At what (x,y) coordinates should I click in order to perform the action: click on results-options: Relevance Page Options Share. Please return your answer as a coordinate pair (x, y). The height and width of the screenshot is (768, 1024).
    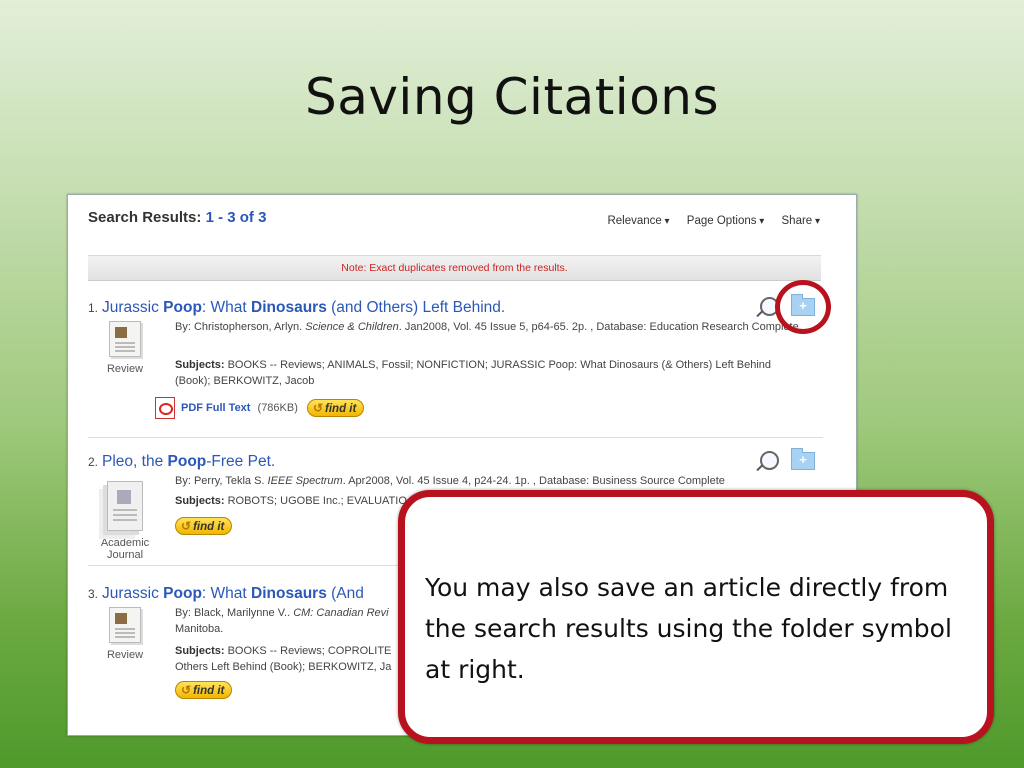
    Looking at the image, I should click on (706, 221).